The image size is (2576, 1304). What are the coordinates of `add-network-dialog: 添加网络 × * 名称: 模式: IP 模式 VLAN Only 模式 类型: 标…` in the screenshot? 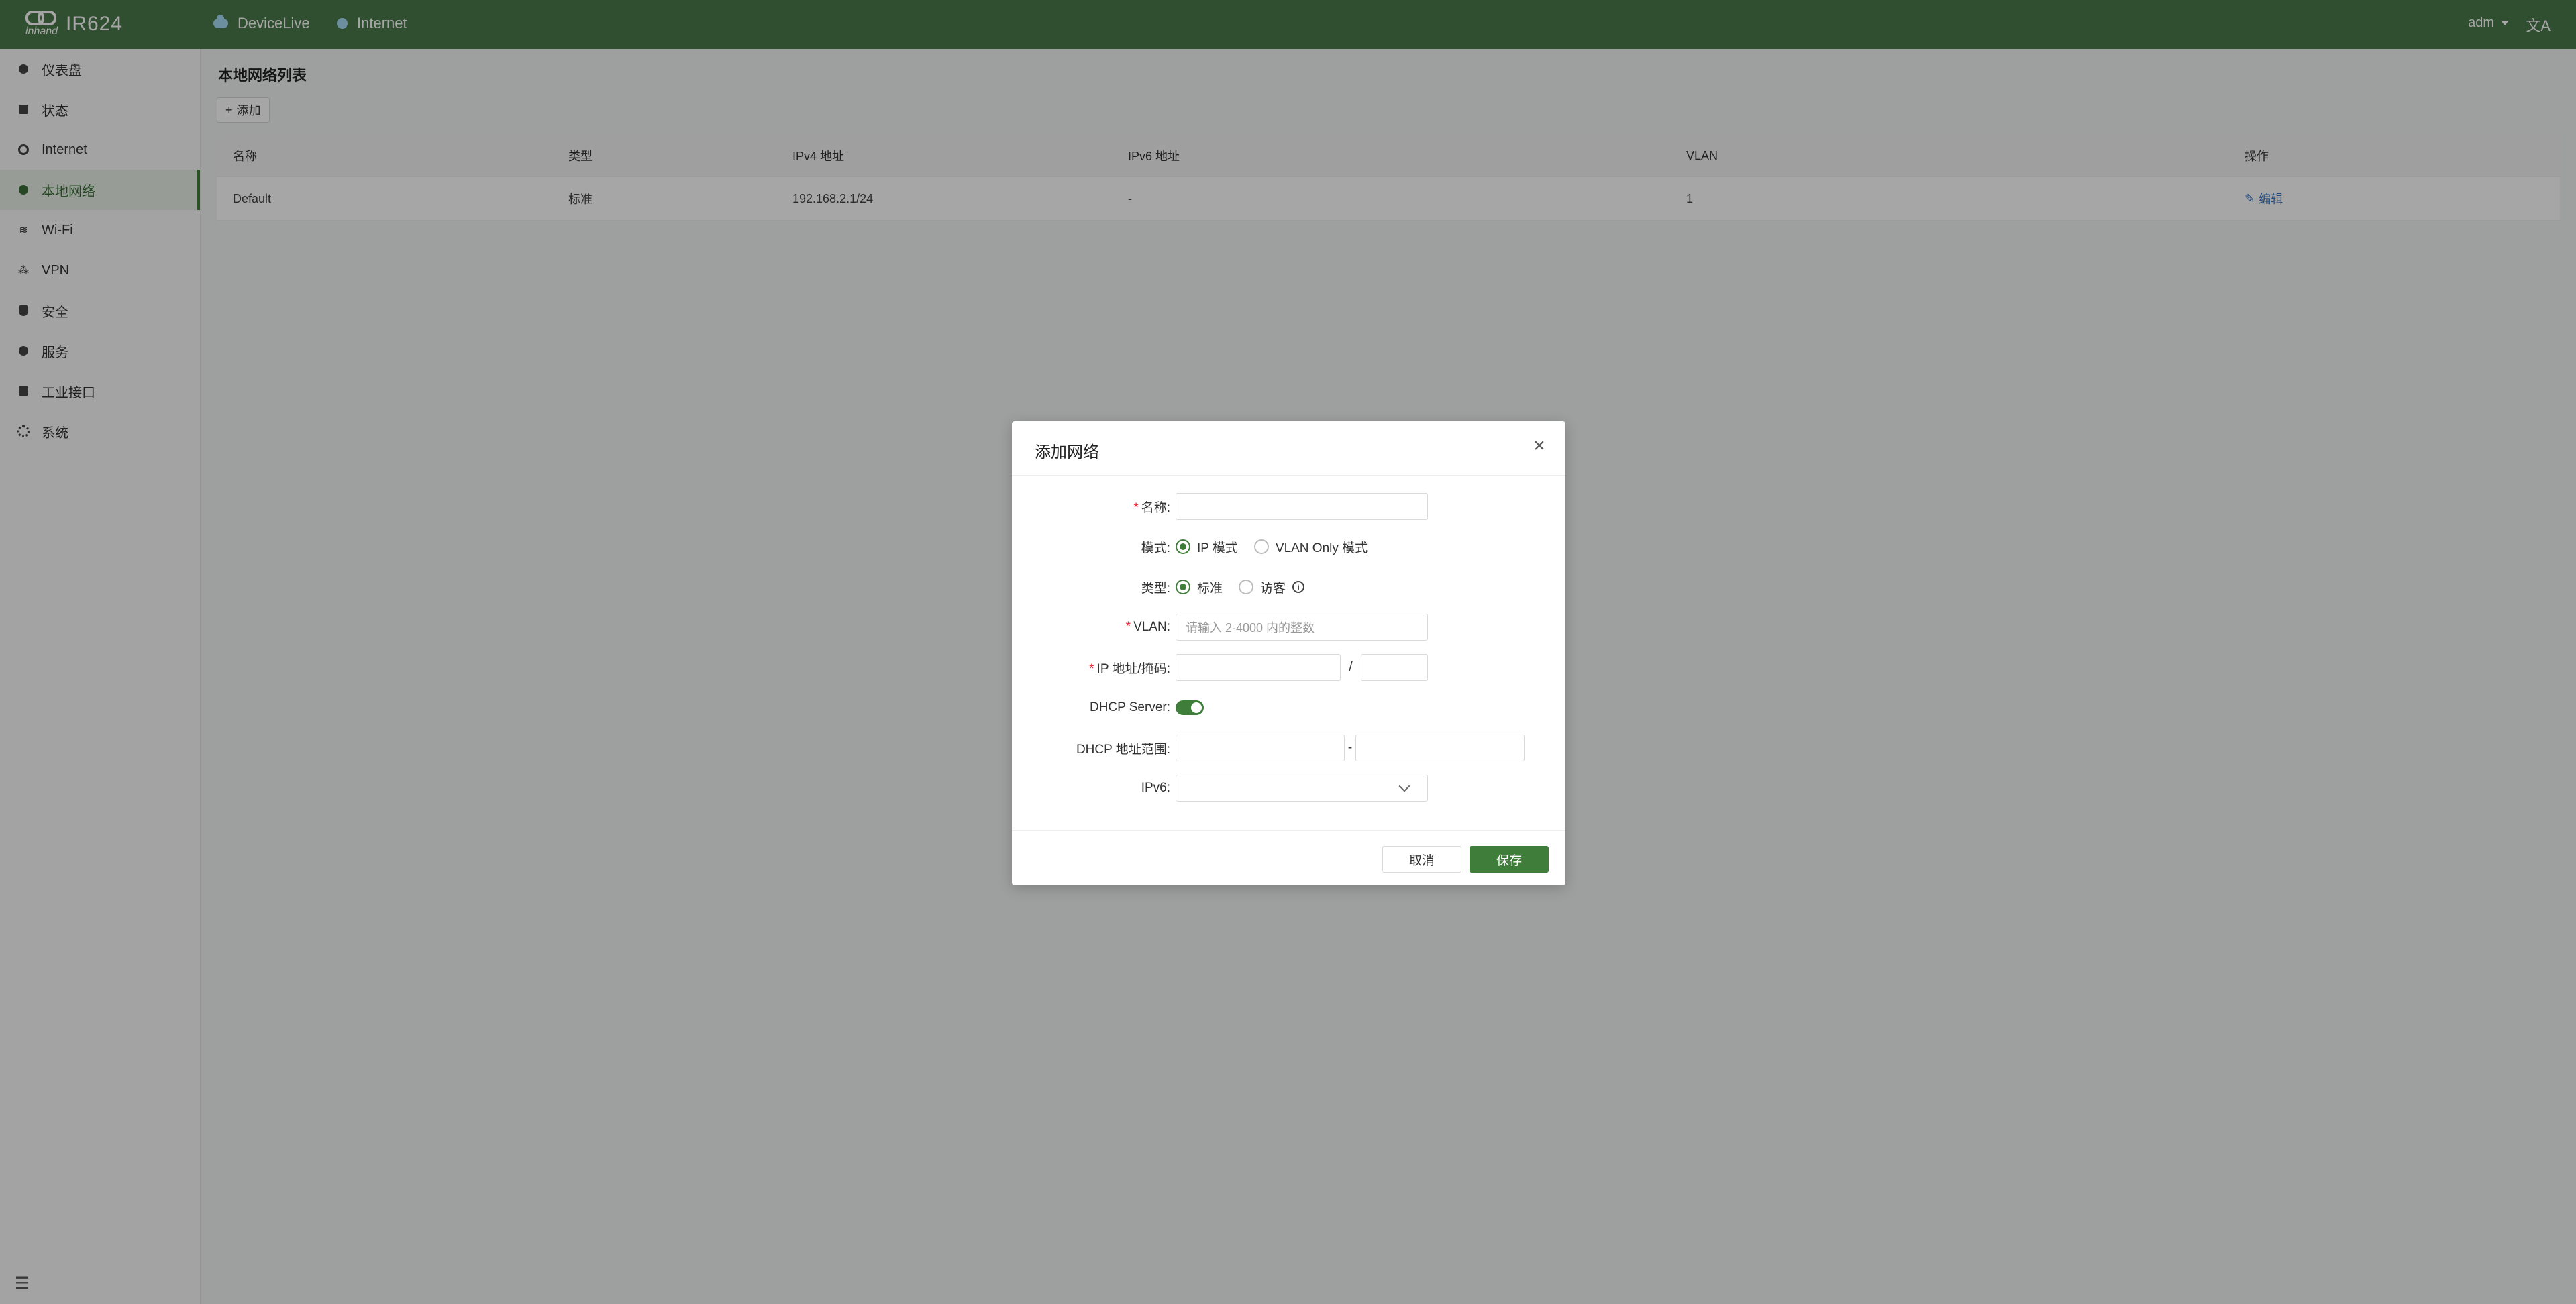 It's located at (1288, 653).